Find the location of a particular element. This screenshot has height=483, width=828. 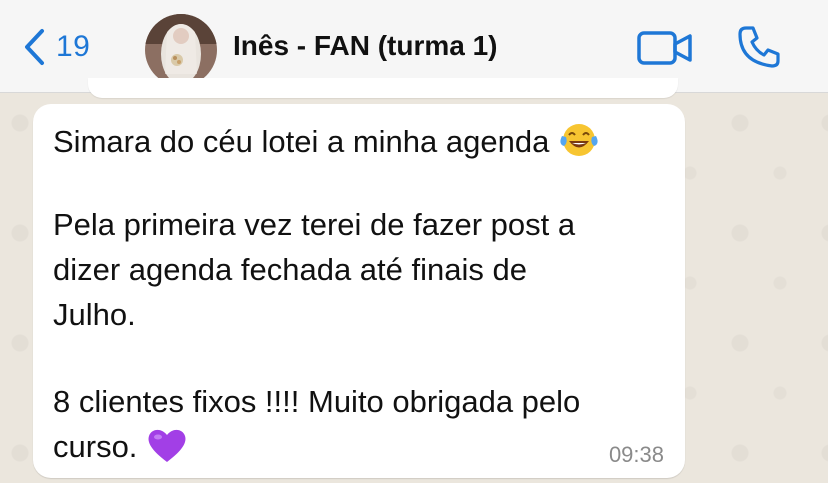

message-text: Simara do céu lotei a minha agenda is located at coordinates (301, 142).